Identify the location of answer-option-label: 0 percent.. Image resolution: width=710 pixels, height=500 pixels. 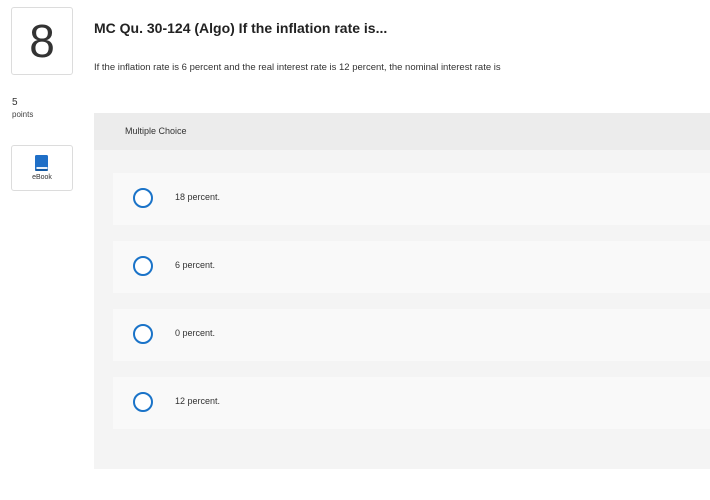
(195, 333).